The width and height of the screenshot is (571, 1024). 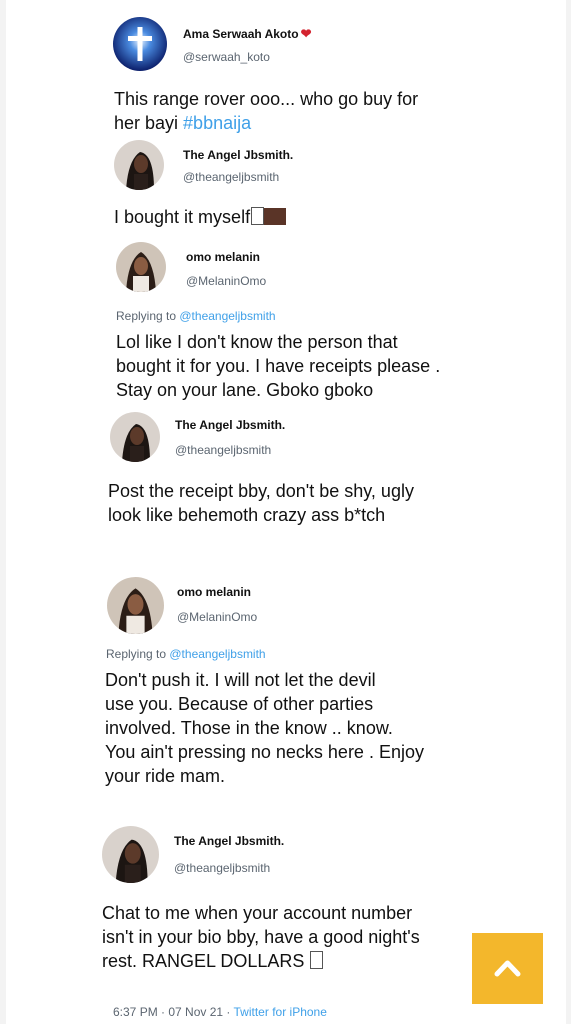 I want to click on tweet-text: I bought it myself, so click(x=200, y=217).